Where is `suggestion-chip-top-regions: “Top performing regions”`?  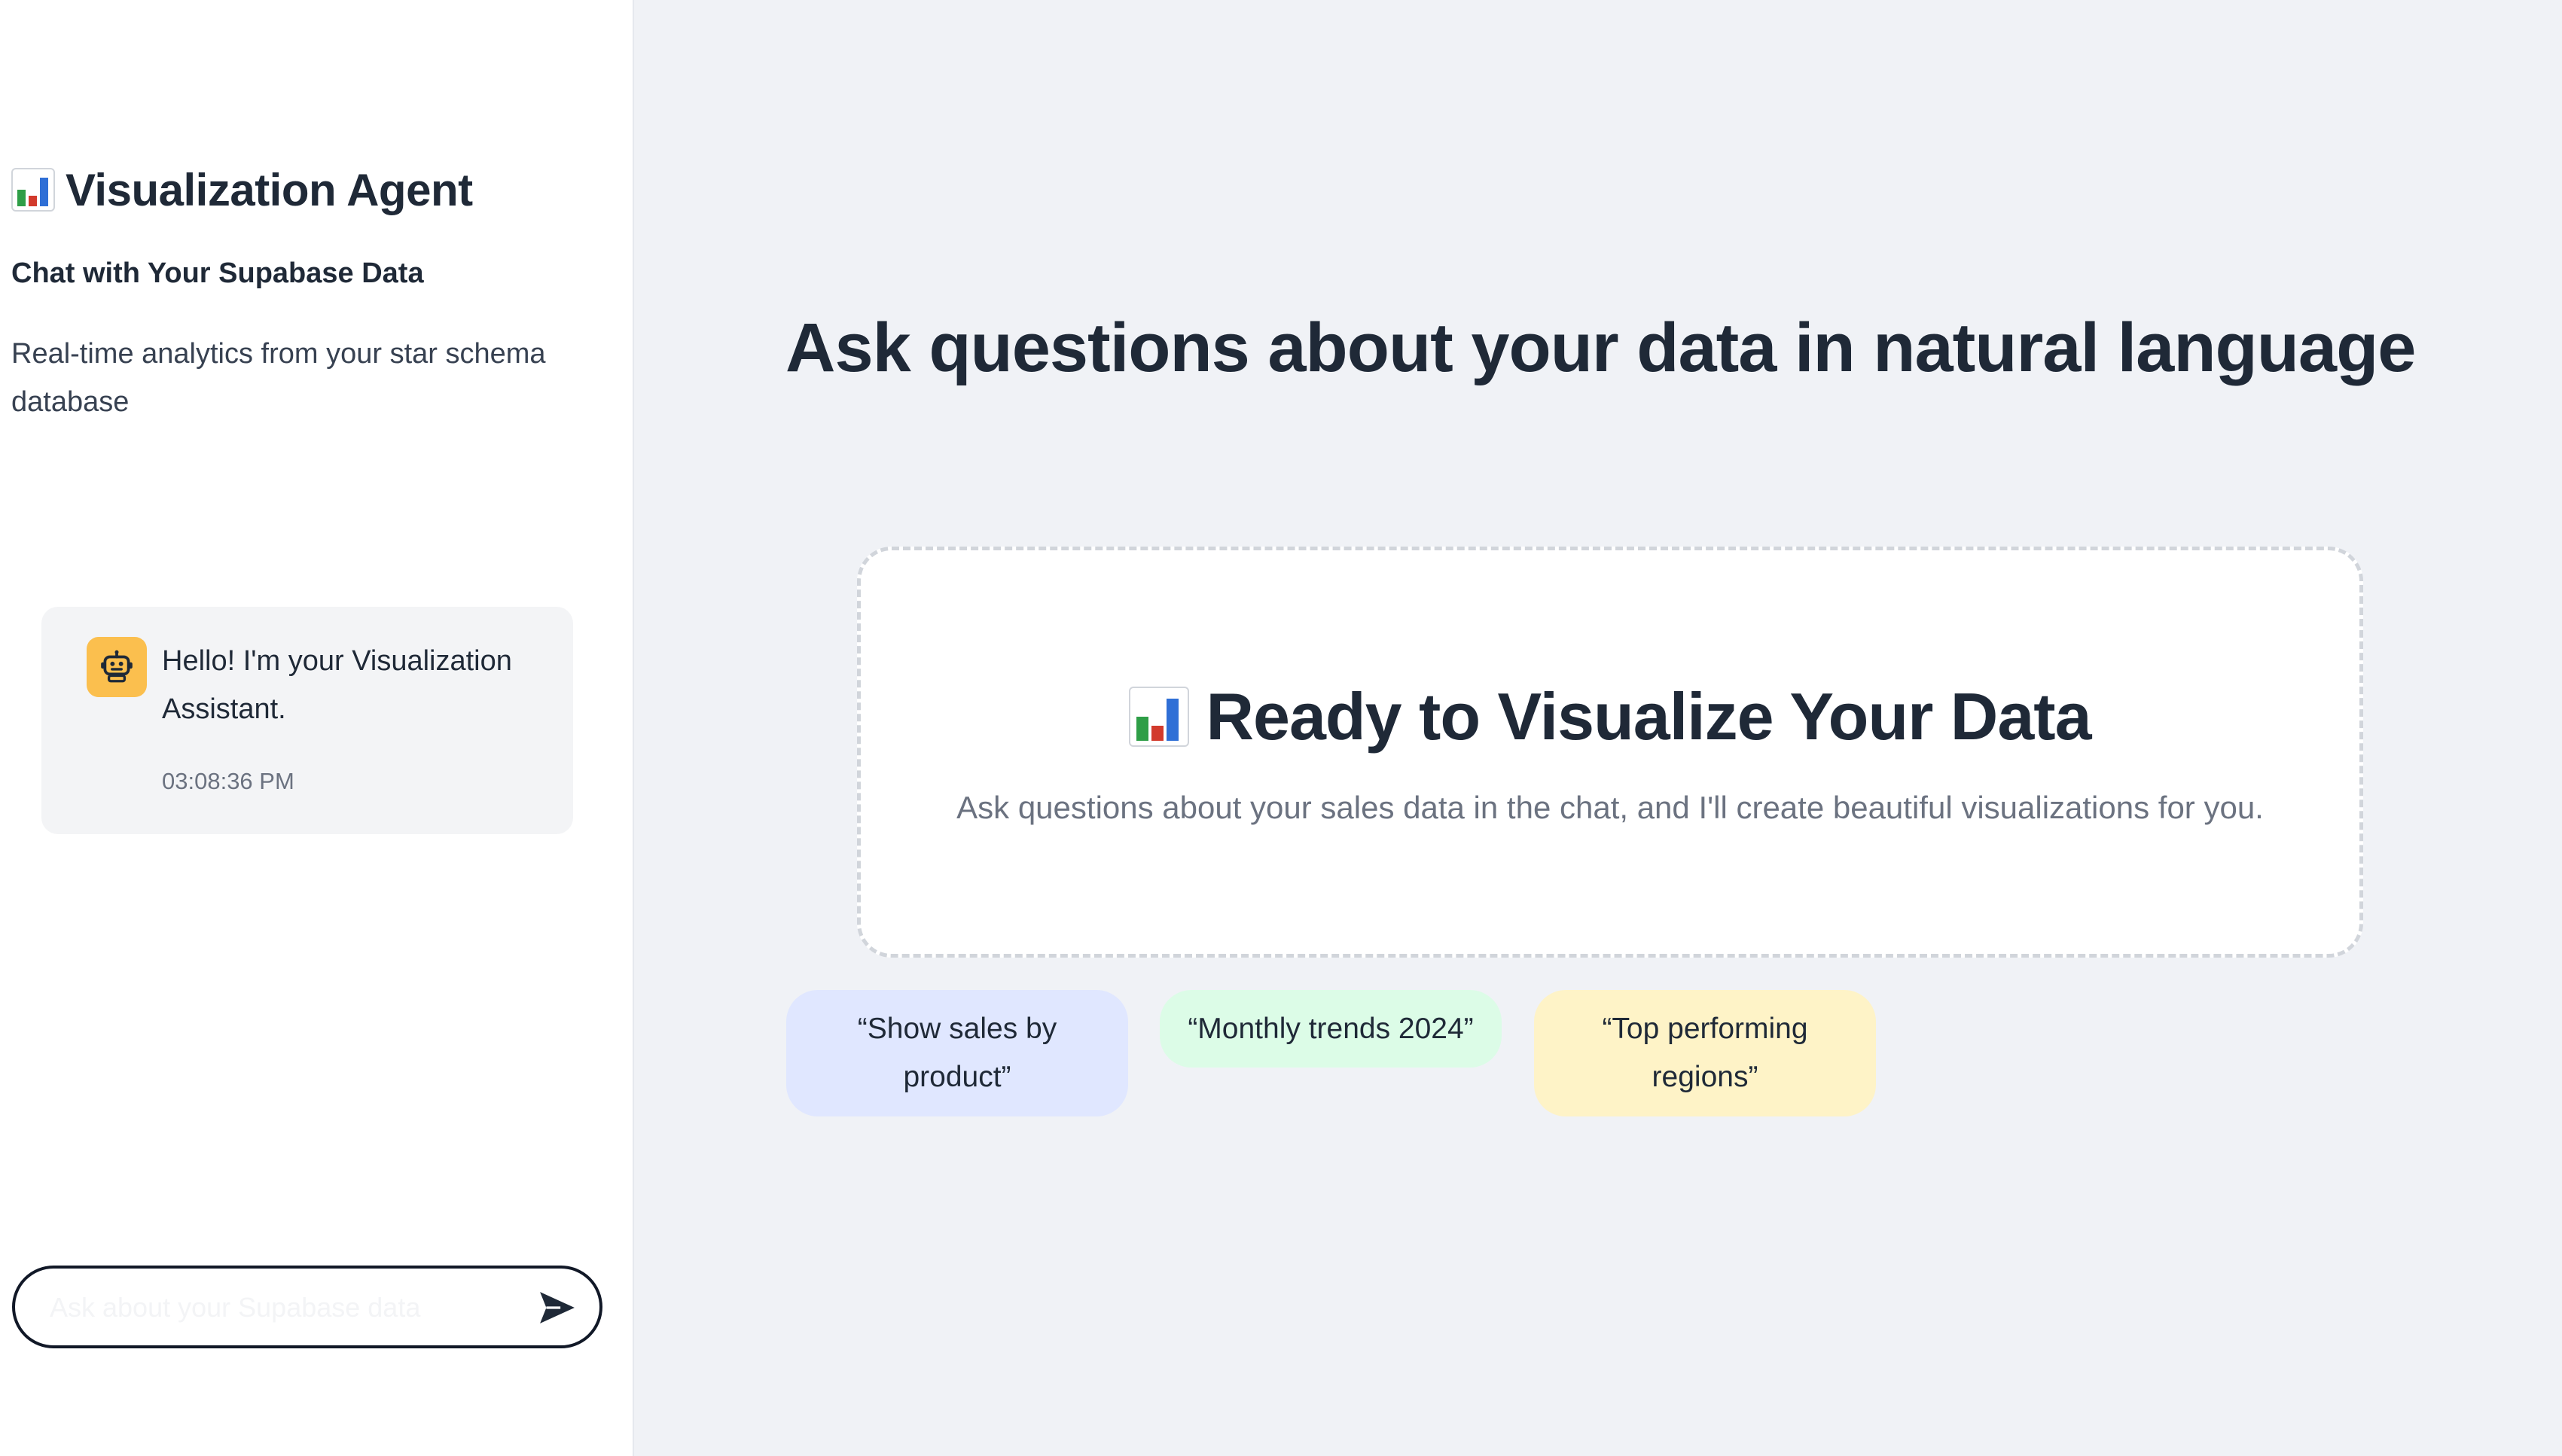 suggestion-chip-top-regions: “Top performing regions” is located at coordinates (1705, 1053).